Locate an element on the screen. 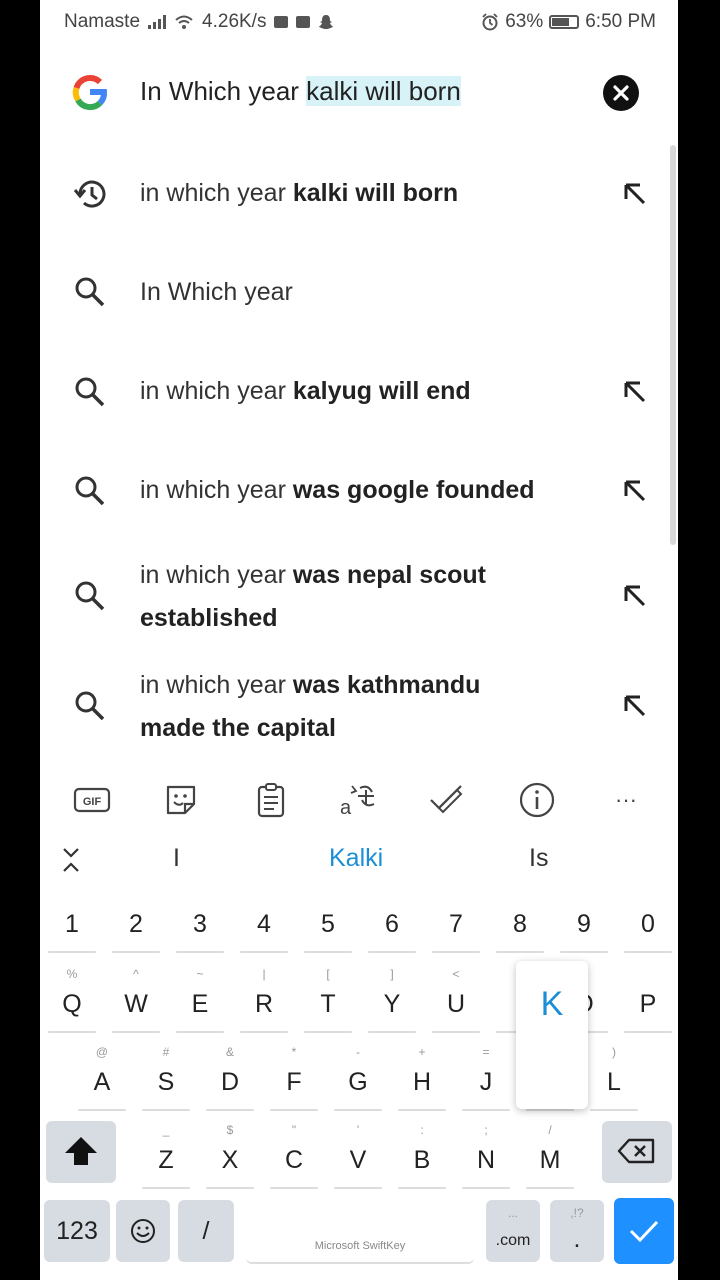  suggestion-item: in which year kalyug will end is located at coordinates (359, 392).